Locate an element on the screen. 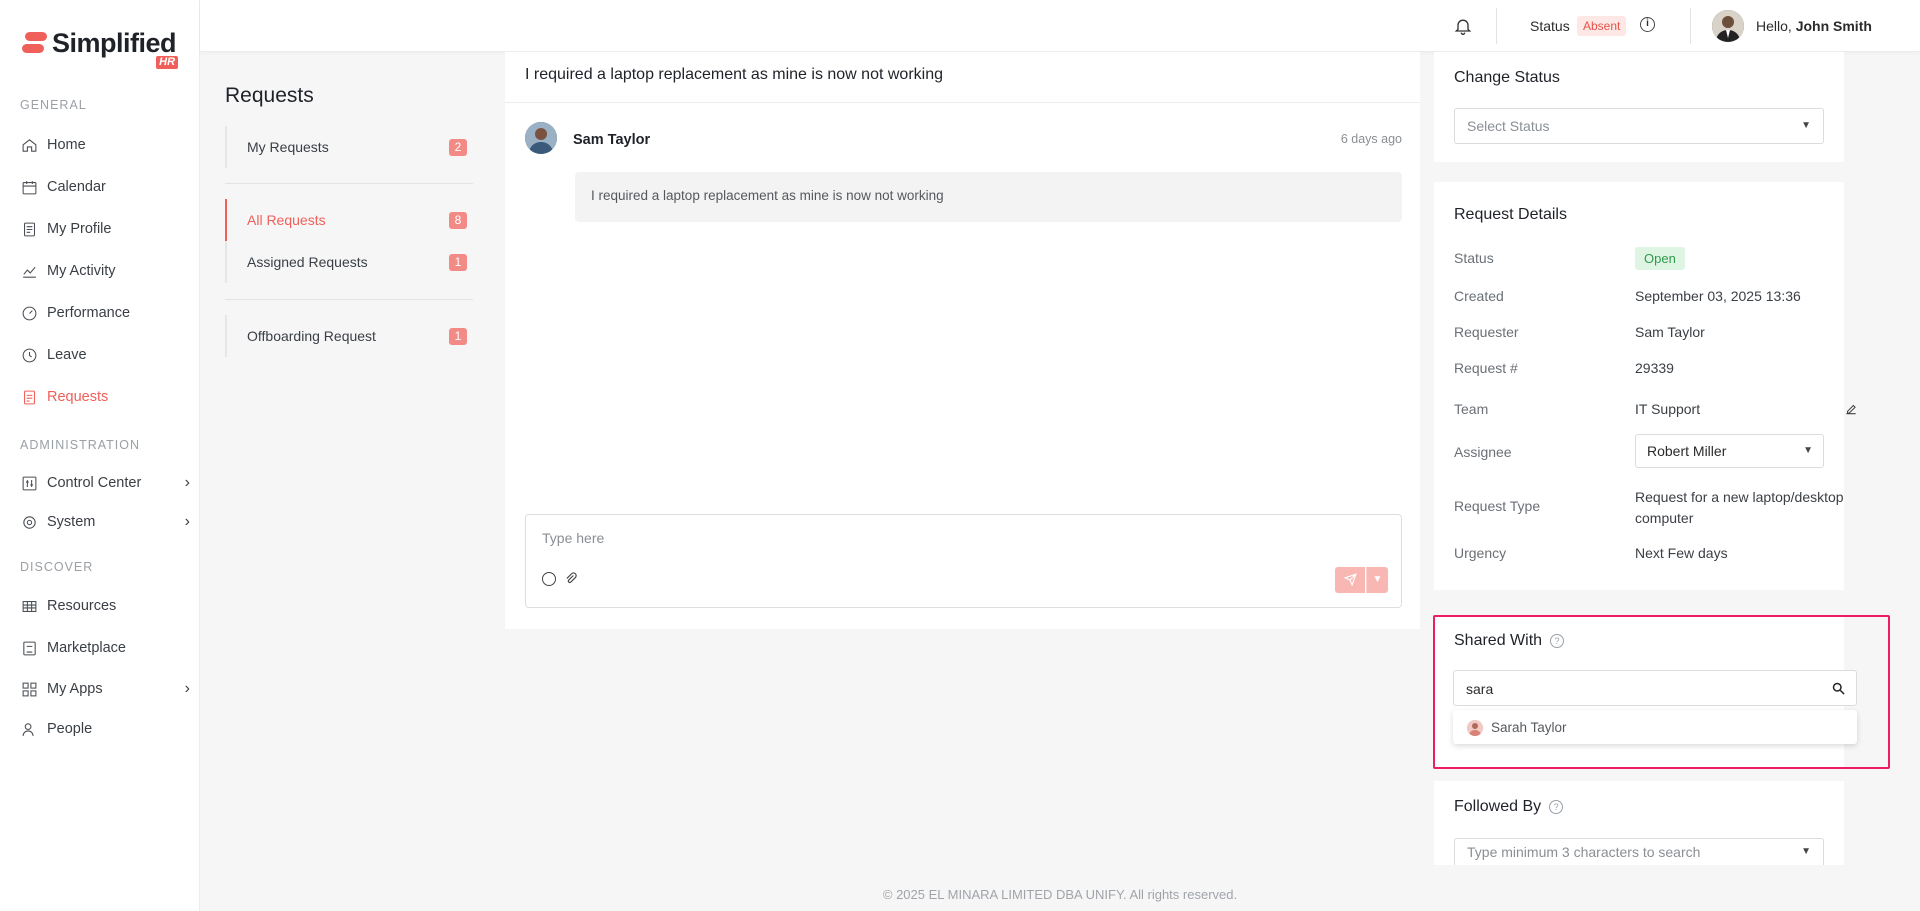 The height and width of the screenshot is (911, 1920). sidebar-item-label: Resources is located at coordinates (82, 606).